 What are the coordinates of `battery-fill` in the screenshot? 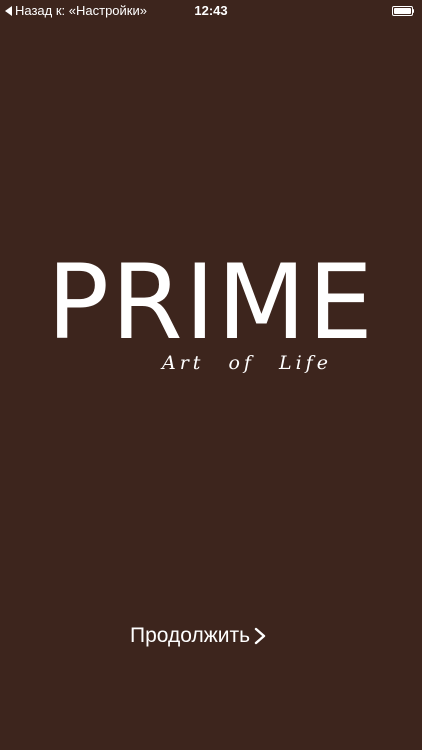 It's located at (402, 11).